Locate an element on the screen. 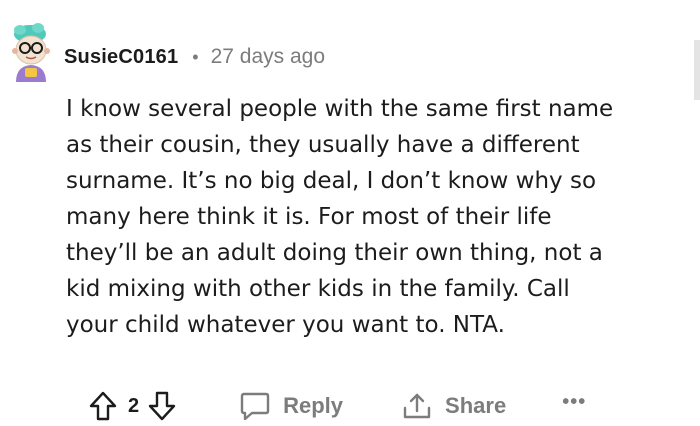 Image resolution: width=700 pixels, height=426 pixels. reply-label: Reply is located at coordinates (313, 405).